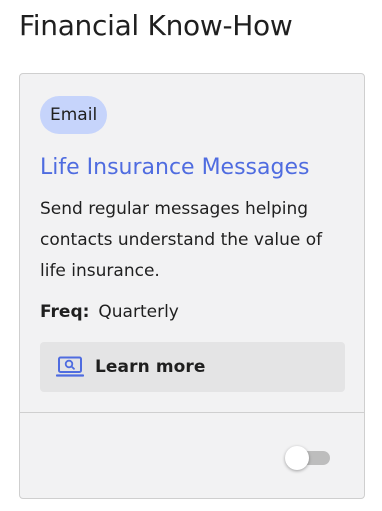  What do you see at coordinates (156, 25) in the screenshot?
I see `section-title: Financial Know-How` at bounding box center [156, 25].